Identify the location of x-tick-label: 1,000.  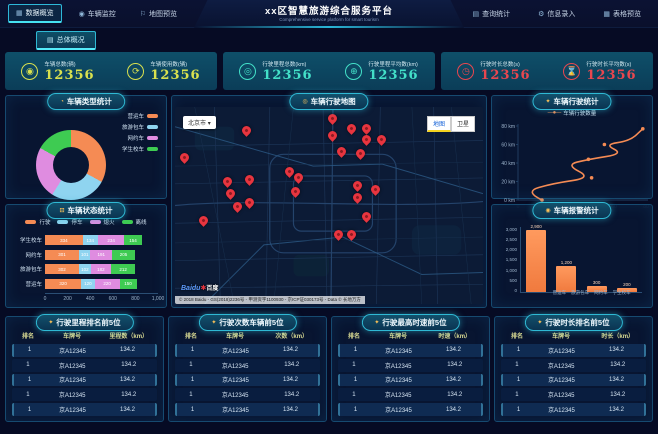
(158, 299).